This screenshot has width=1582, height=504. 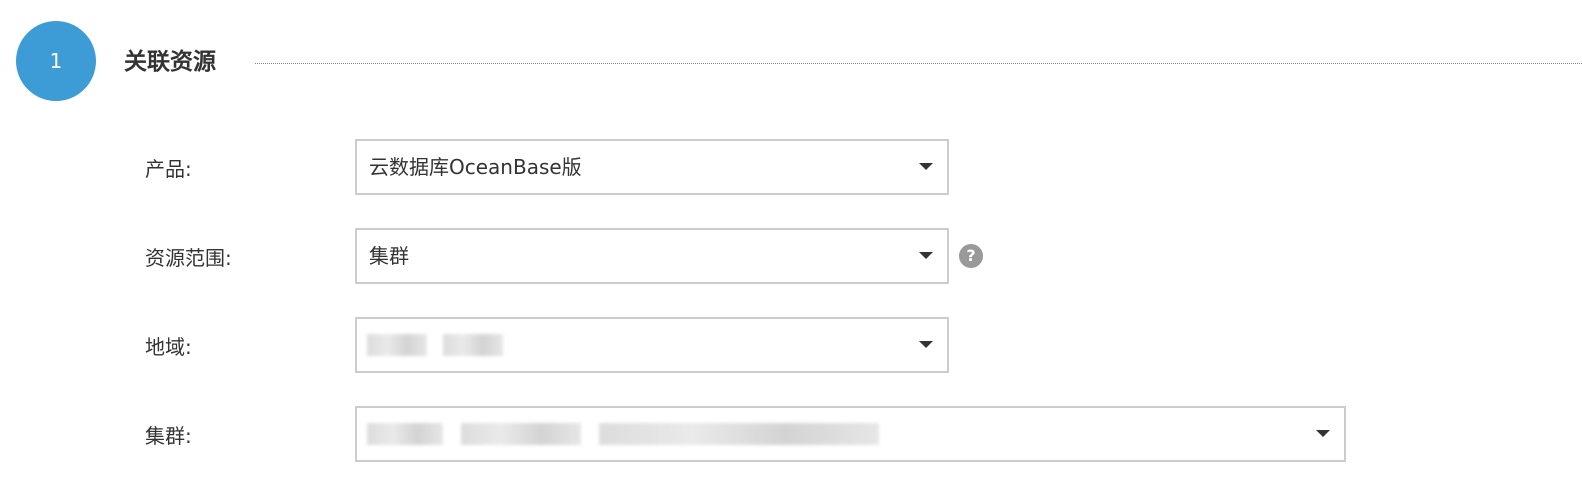 I want to click on scope-label: 资源范围:, so click(x=188, y=258).